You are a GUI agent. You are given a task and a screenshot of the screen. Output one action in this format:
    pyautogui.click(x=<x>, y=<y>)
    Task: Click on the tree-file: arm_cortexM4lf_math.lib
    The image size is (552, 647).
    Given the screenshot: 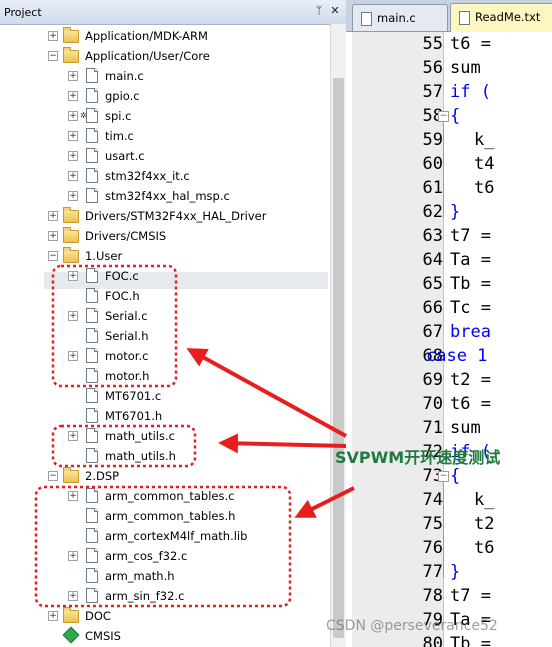 What is the action you would take?
    pyautogui.click(x=165, y=536)
    